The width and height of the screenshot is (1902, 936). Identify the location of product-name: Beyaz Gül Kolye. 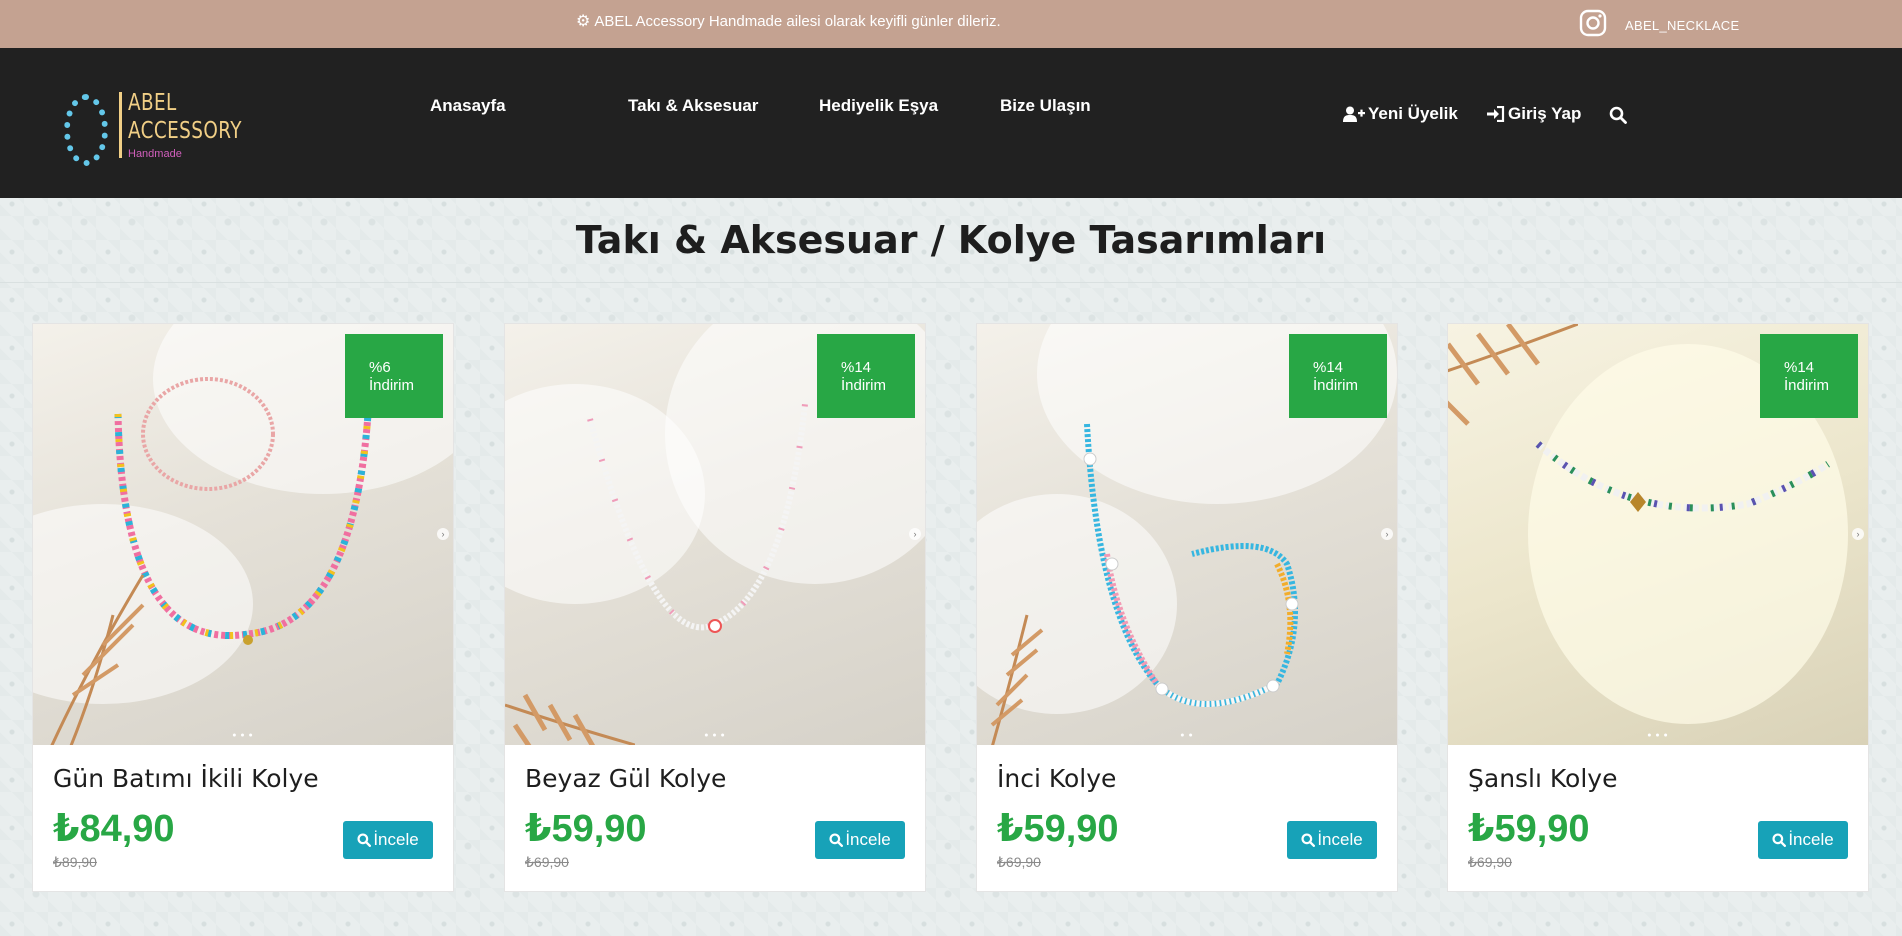
(625, 778).